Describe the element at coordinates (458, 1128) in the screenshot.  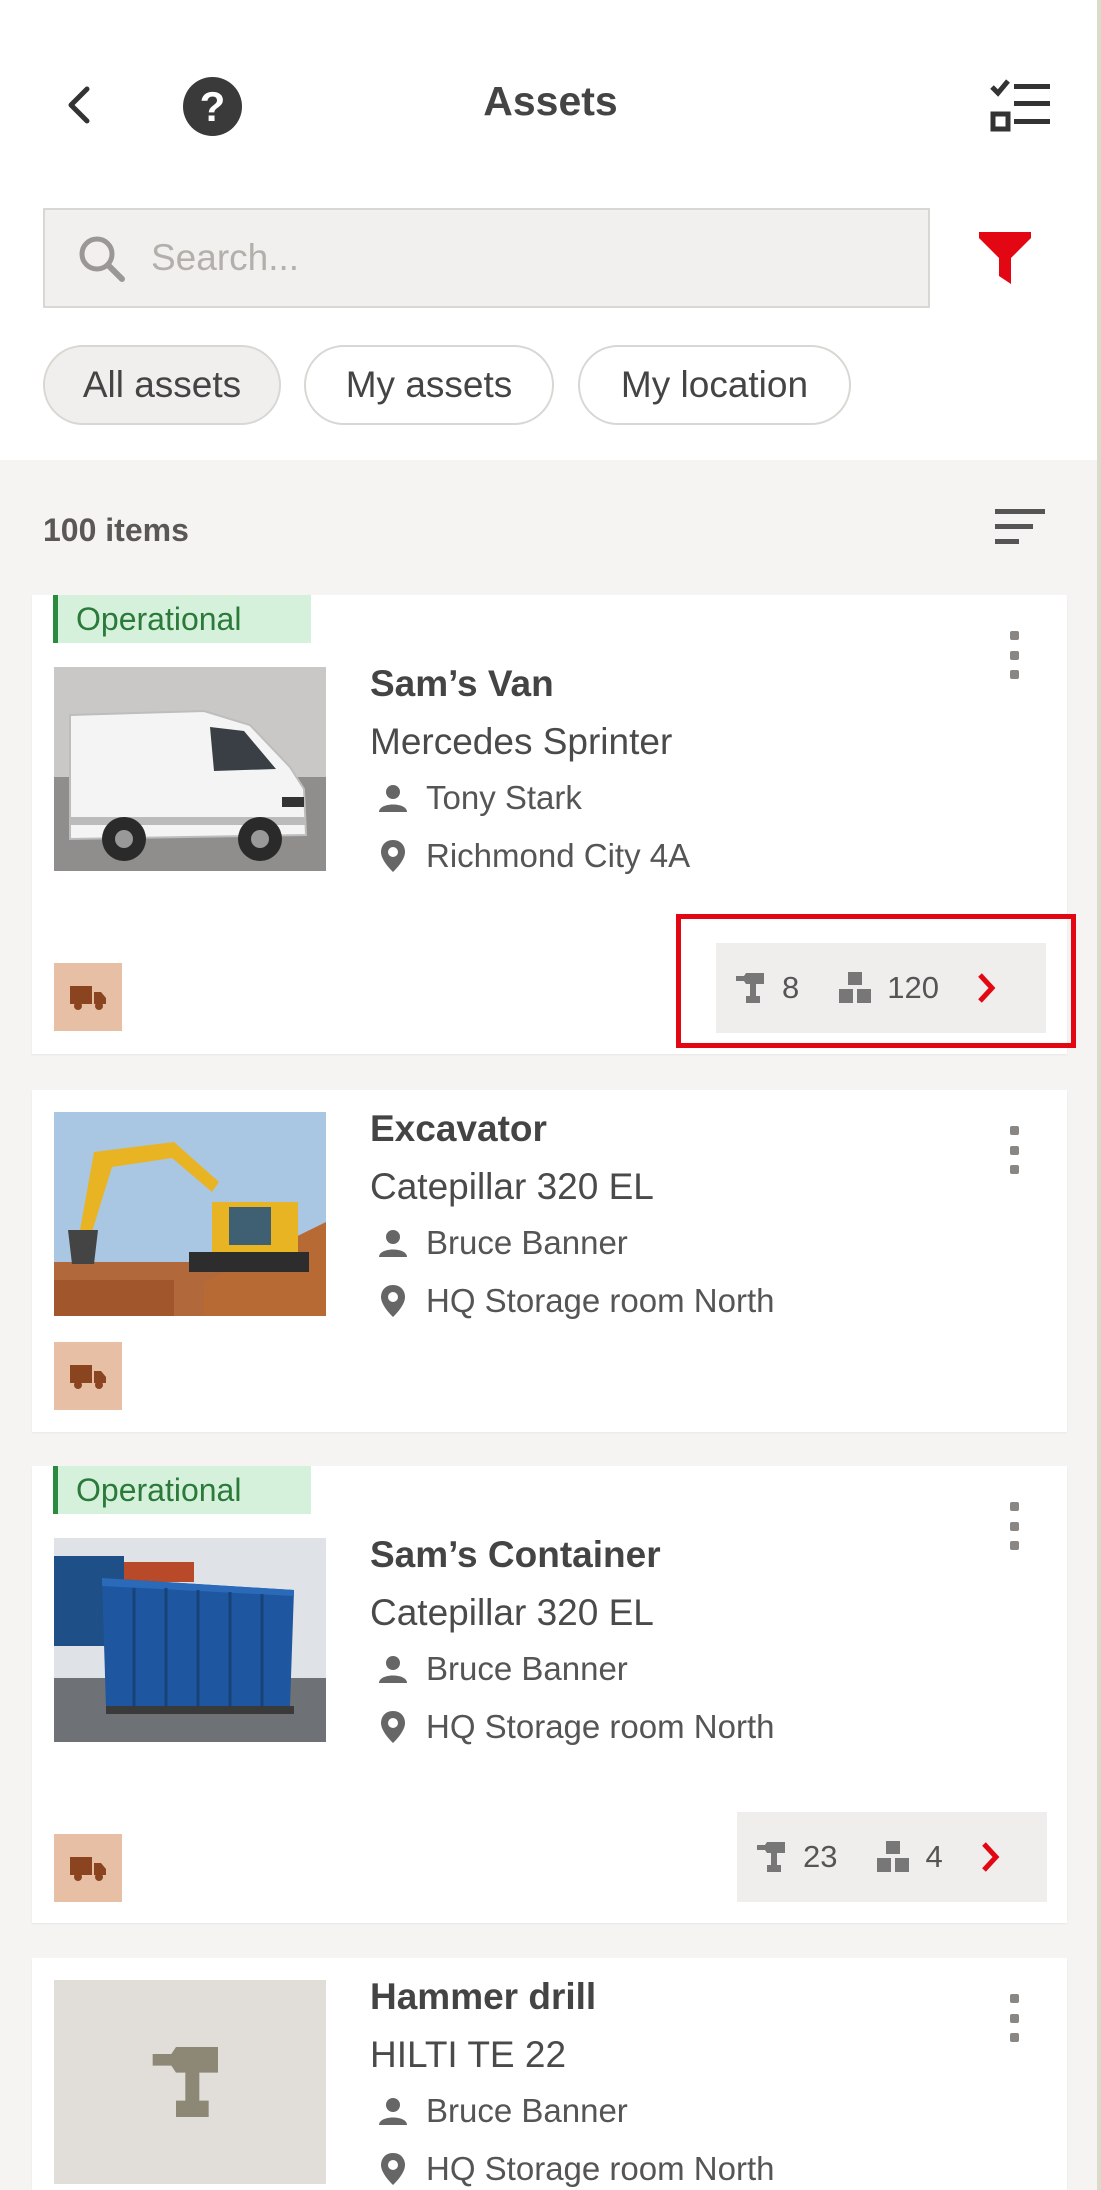
I see `asset-name: Excavator` at that location.